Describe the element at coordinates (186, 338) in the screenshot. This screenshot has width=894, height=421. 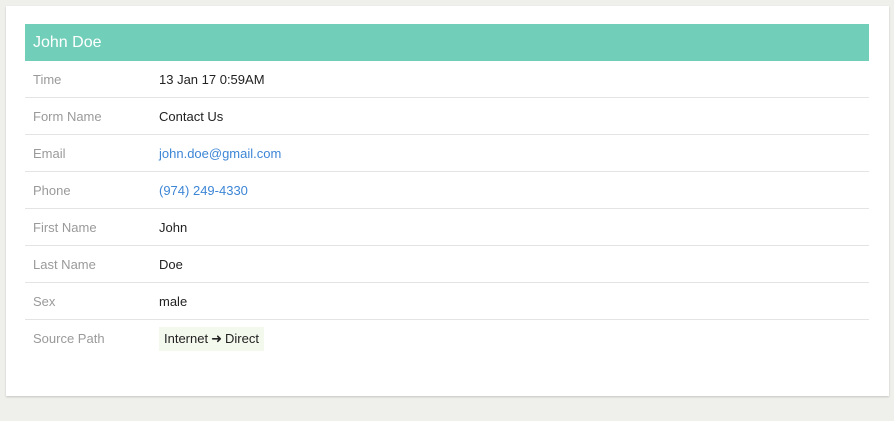
I see `source-path-origin: Internet` at that location.